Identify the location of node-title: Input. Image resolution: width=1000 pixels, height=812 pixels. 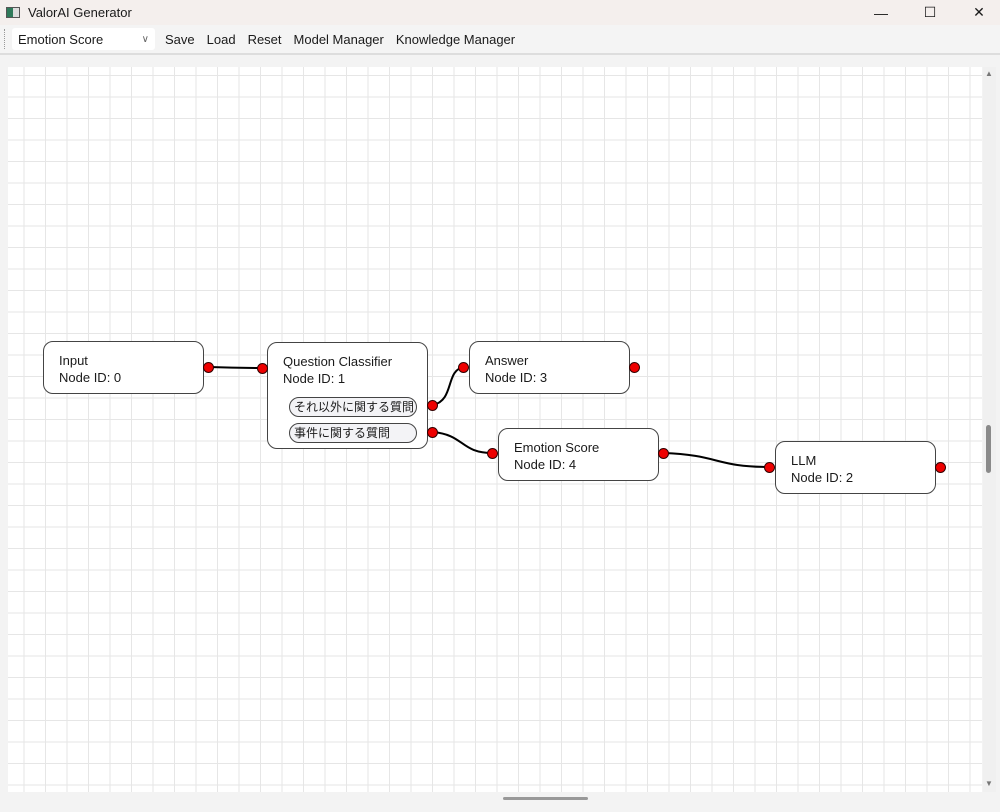
(73, 360).